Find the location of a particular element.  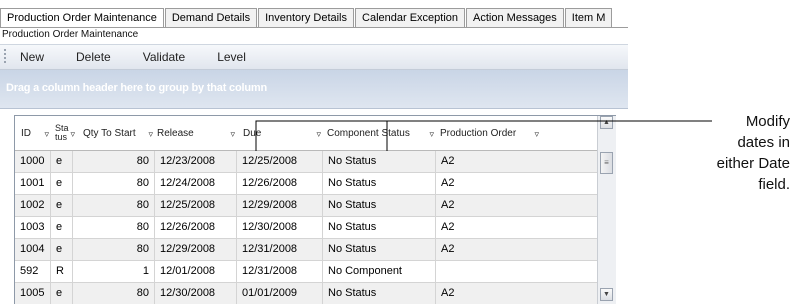

level-button: Level is located at coordinates (231, 57).